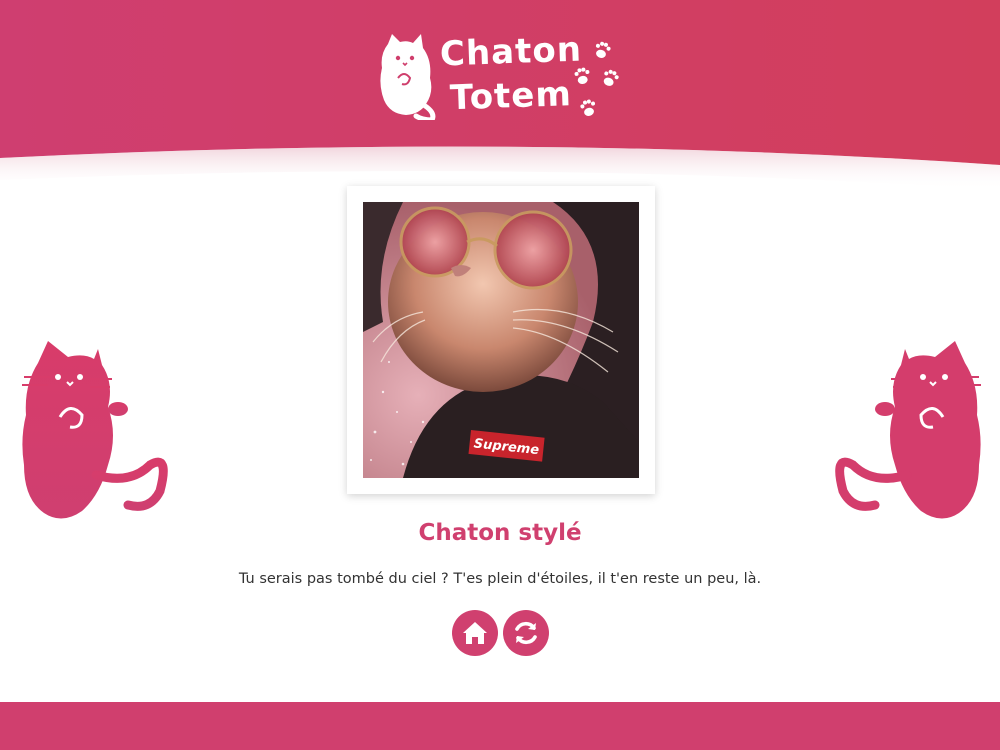 This screenshot has width=1000, height=750. Describe the element at coordinates (502, 633) in the screenshot. I see `actions` at that location.